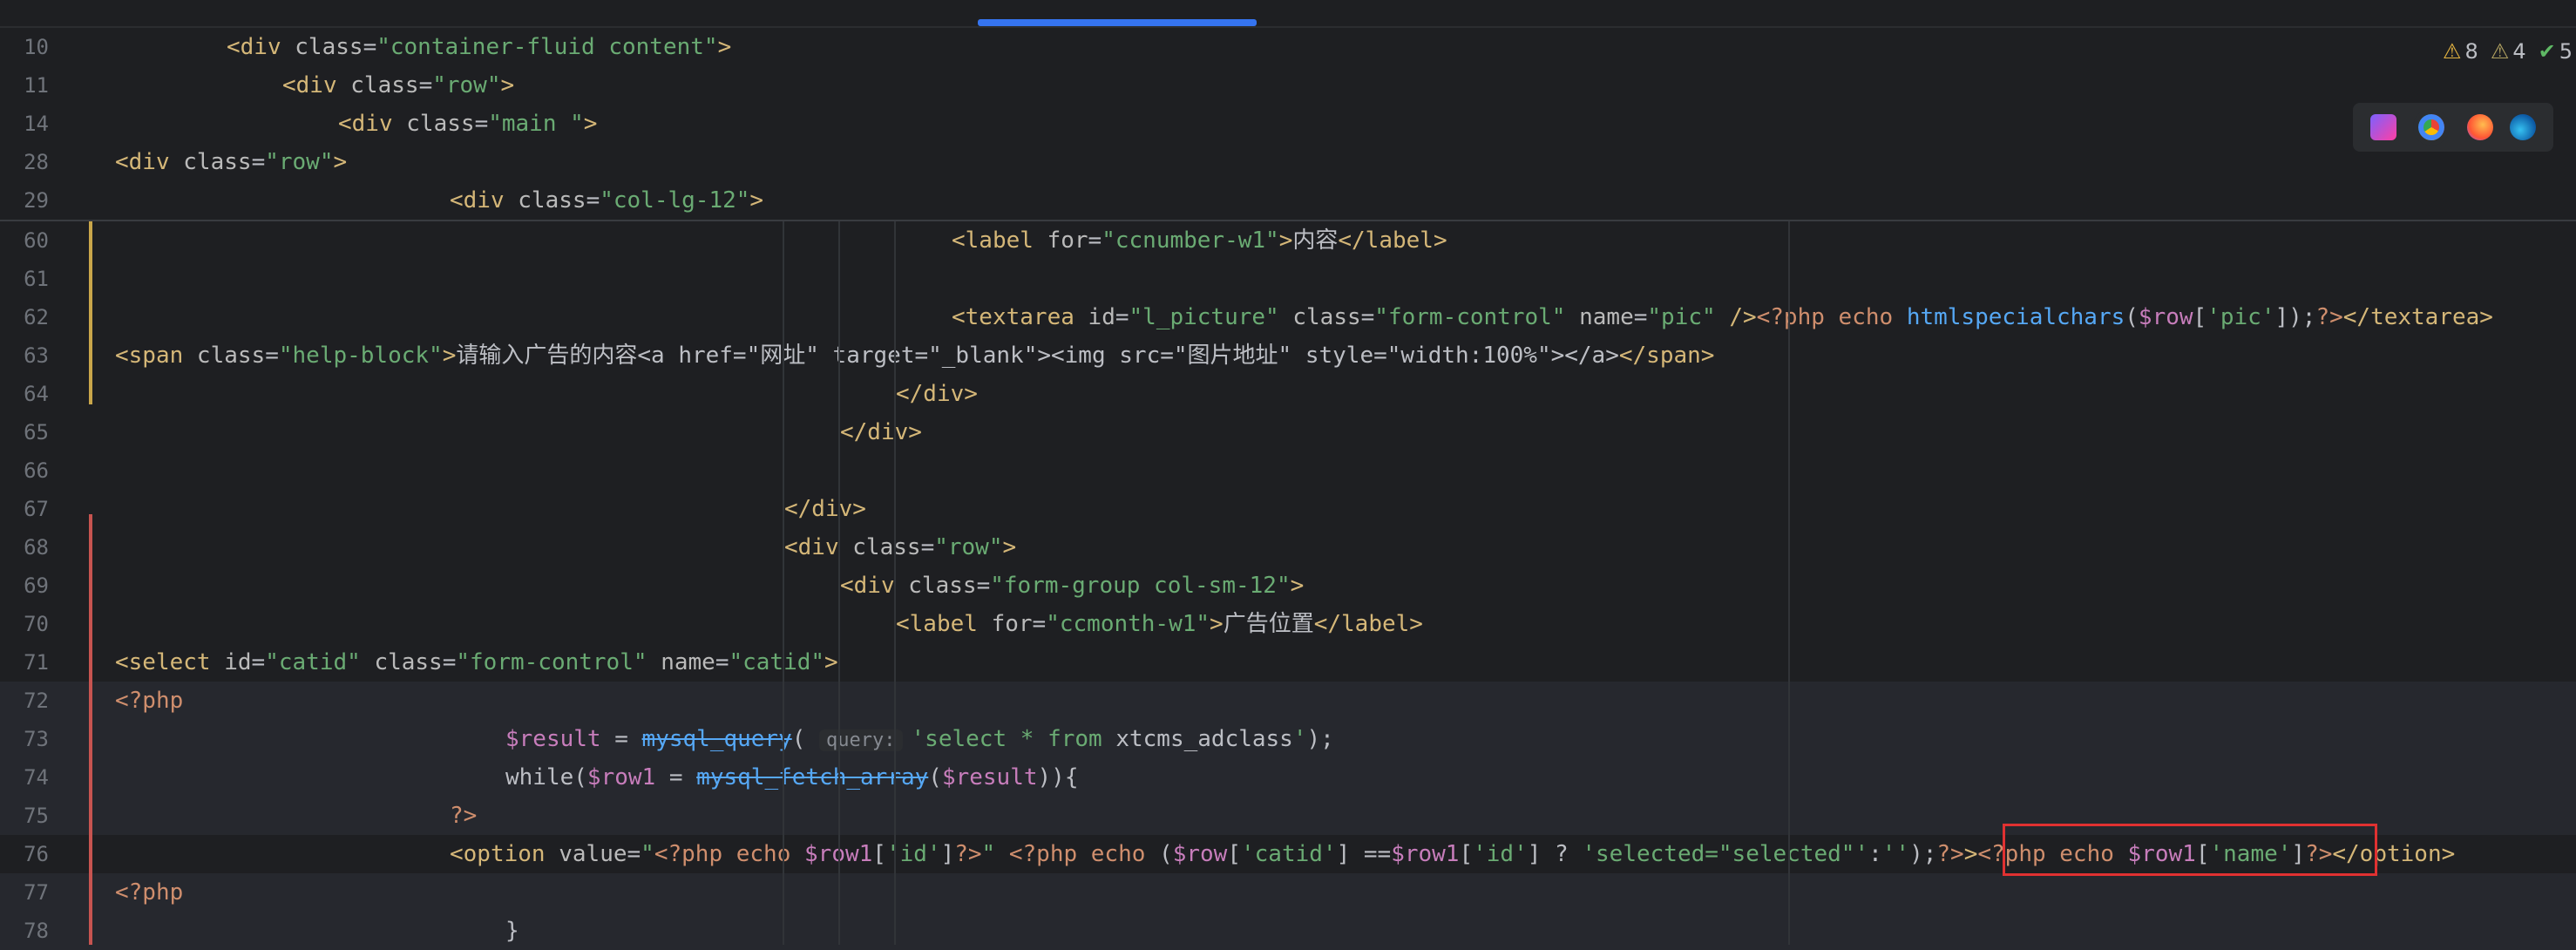 The width and height of the screenshot is (2576, 950). I want to click on code-token: </label>, so click(1368, 624).